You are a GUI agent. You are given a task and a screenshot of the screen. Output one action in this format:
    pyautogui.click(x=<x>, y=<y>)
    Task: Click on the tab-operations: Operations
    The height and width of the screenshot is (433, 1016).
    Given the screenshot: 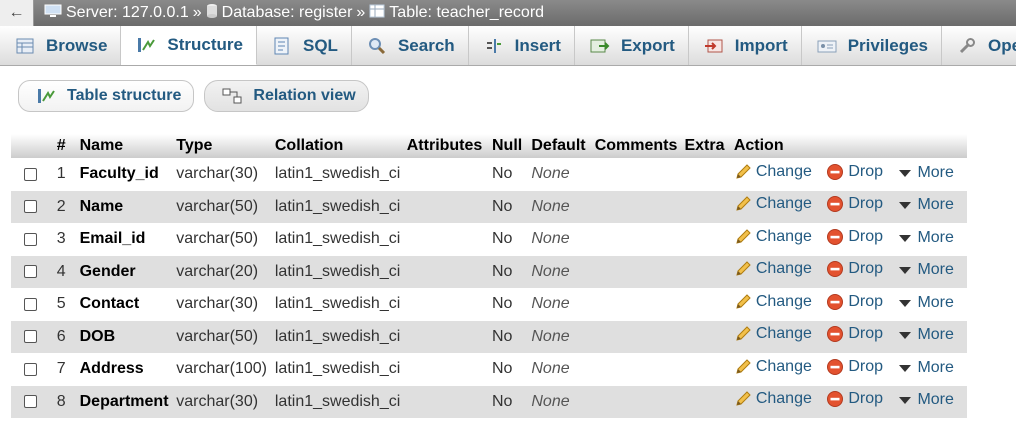 What is the action you would take?
    pyautogui.click(x=979, y=45)
    